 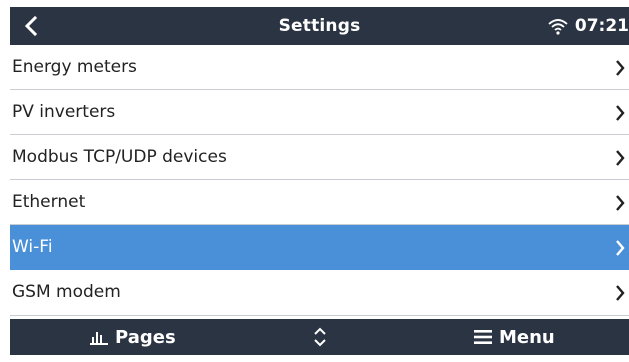 I want to click on list-item-ethernet: Ethernet, so click(x=319, y=202).